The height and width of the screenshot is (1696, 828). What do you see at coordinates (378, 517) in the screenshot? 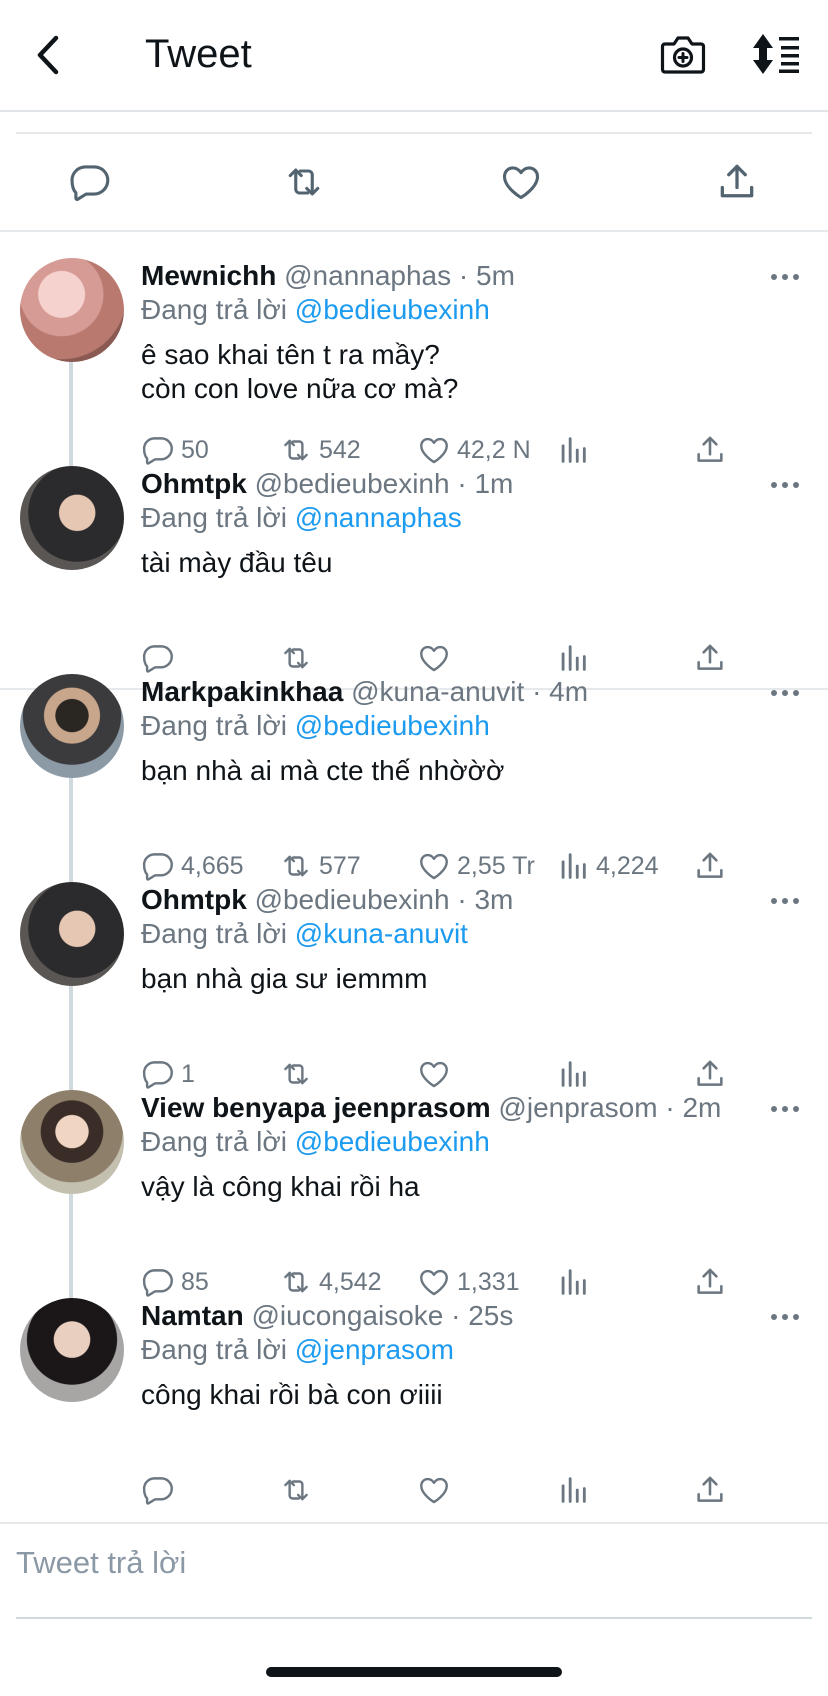
I see `mention-link: @nannaphas` at bounding box center [378, 517].